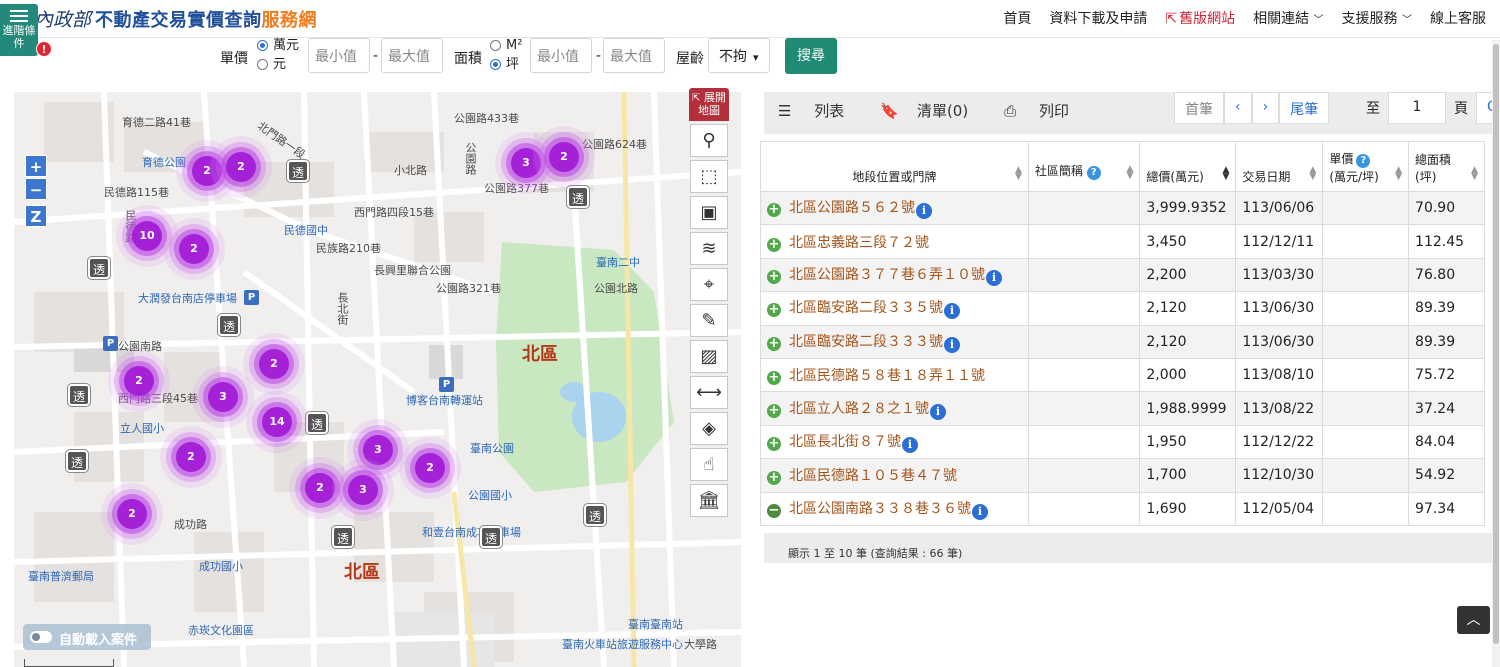  What do you see at coordinates (811, 56) in the screenshot?
I see `search-button: 搜尋` at bounding box center [811, 56].